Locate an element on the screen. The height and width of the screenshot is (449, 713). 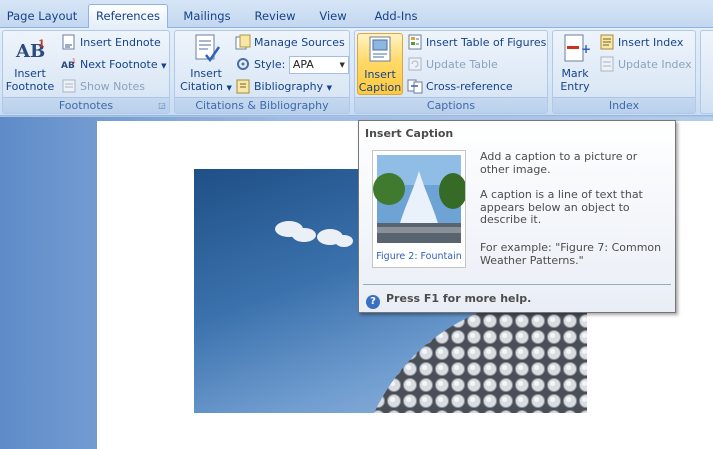
table-of-authorities-group is located at coordinates (706, 72).